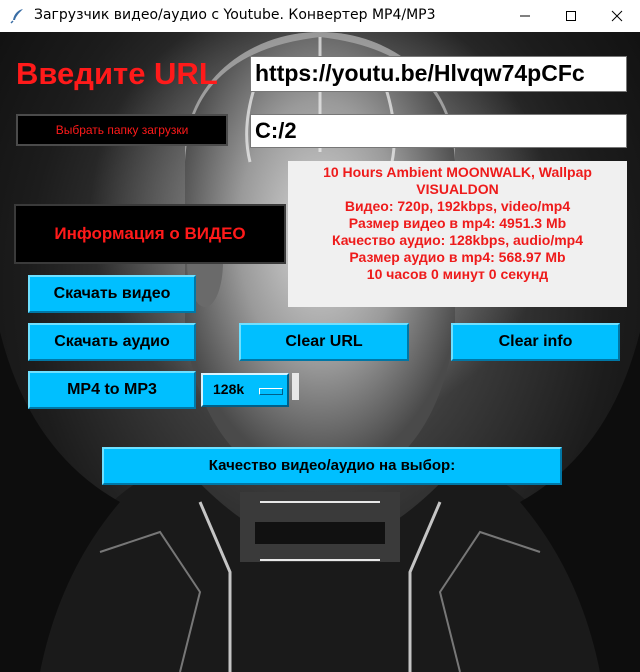 This screenshot has height=672, width=640. Describe the element at coordinates (332, 466) in the screenshot. I see `quality-choice-button: Качество видео/аудио на выбор:` at that location.